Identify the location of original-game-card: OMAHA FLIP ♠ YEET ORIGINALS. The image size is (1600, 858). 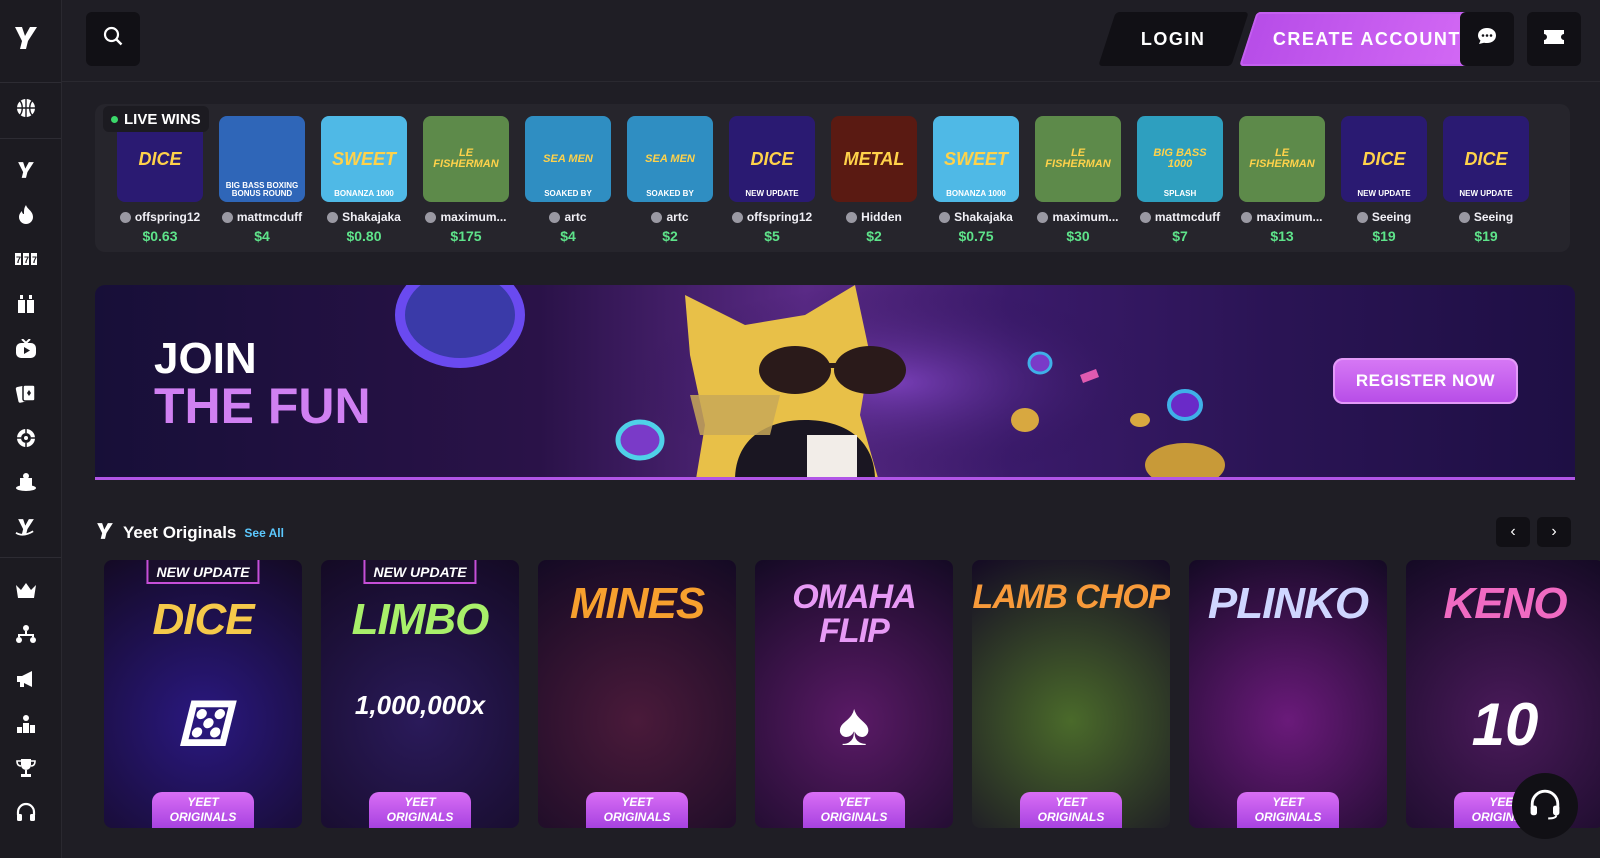
(854, 694).